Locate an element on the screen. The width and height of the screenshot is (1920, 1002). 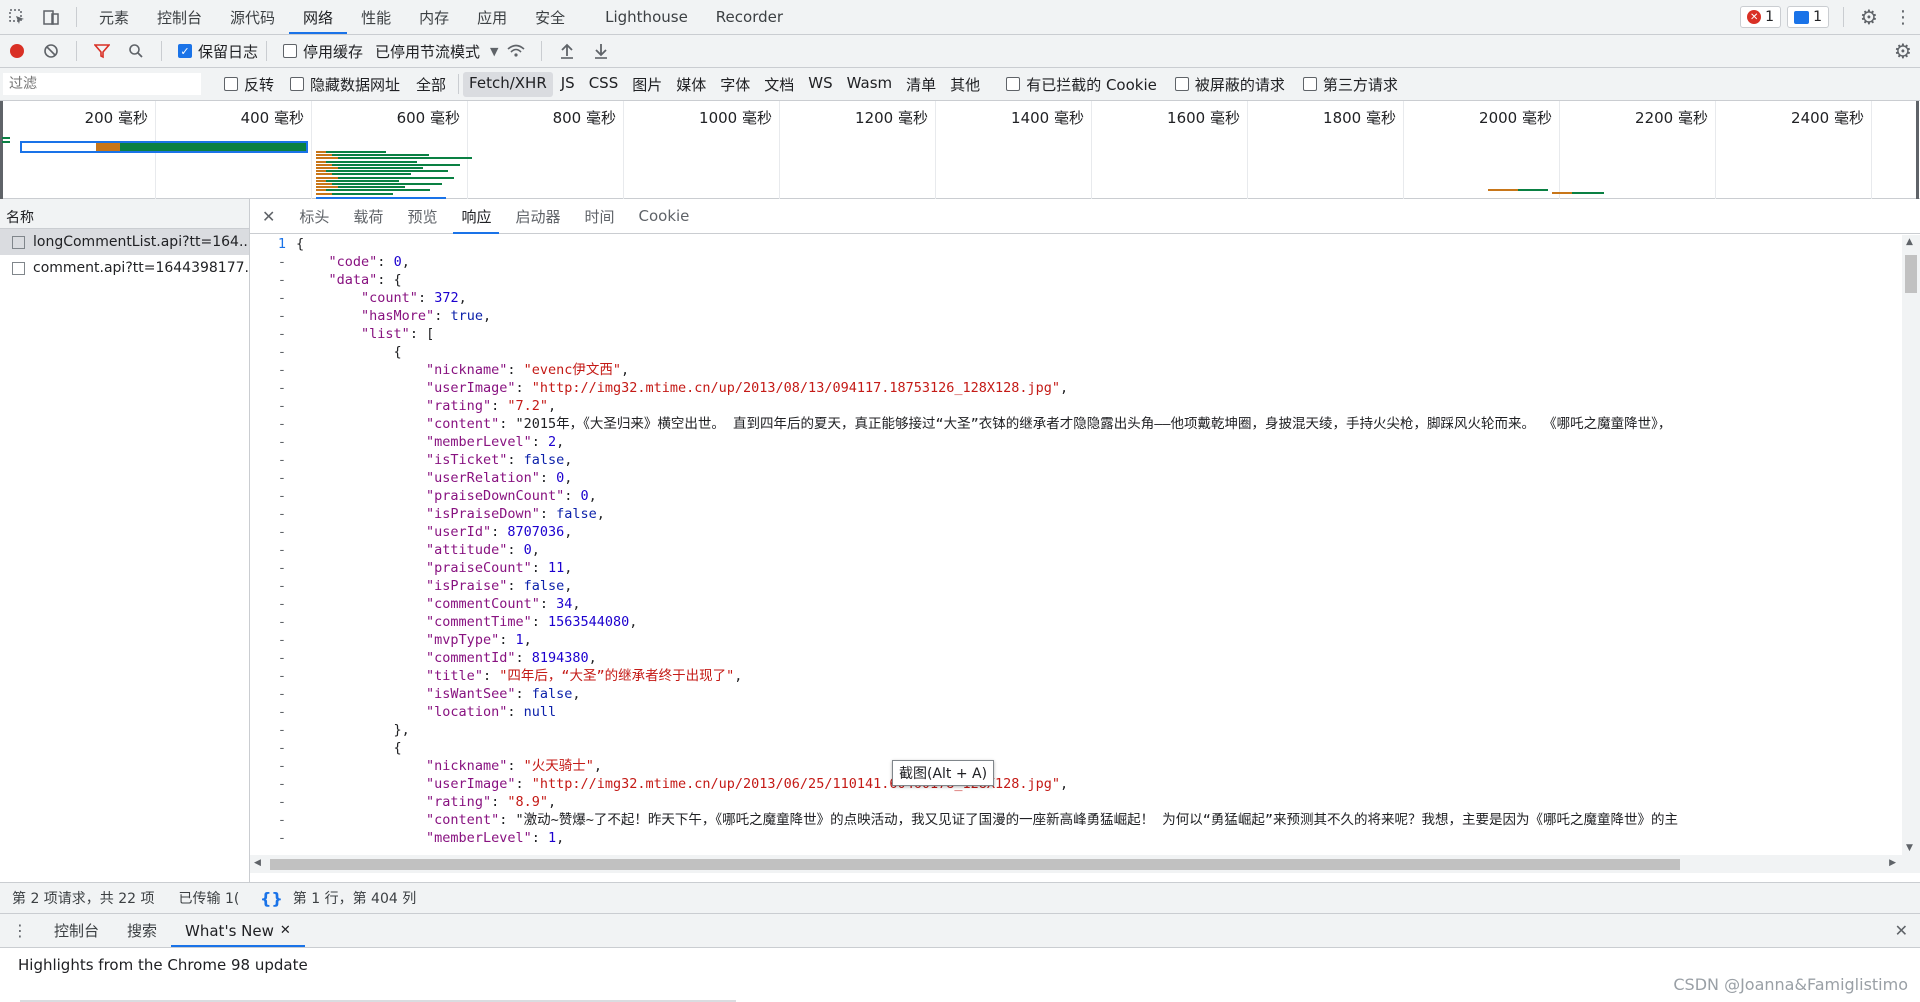
tab-4: 性能 is located at coordinates (376, 17).